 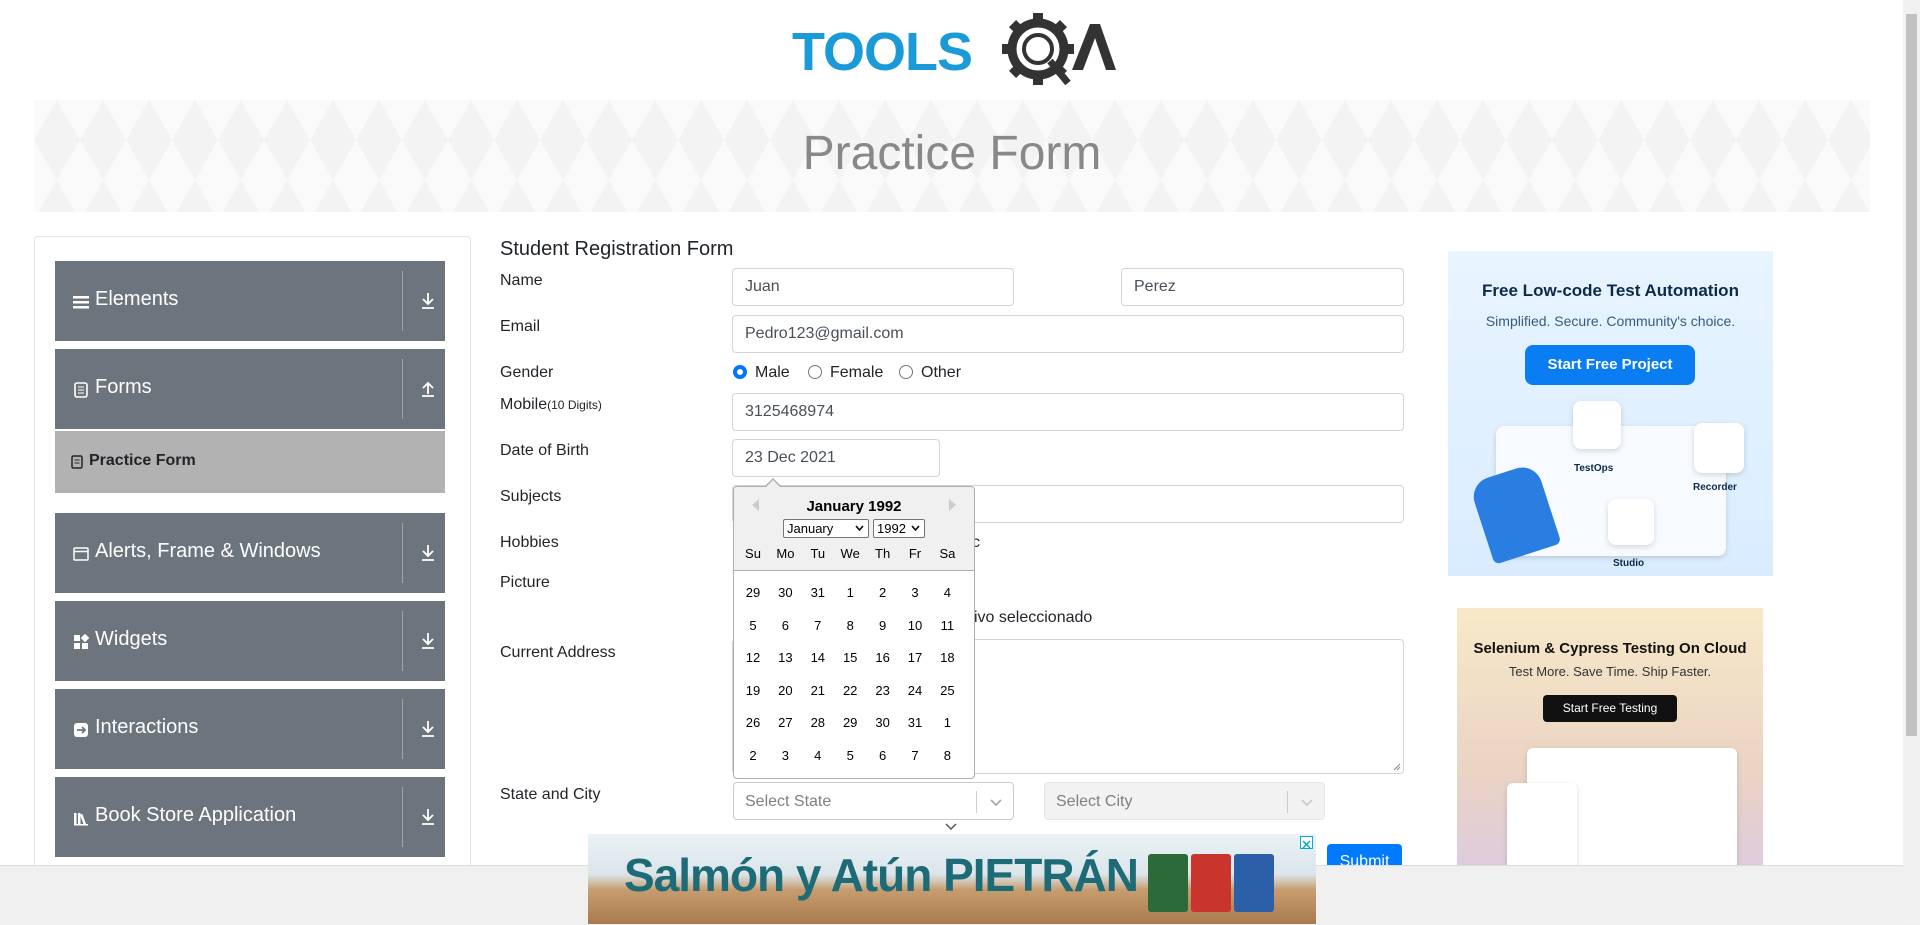 I want to click on menu-group-interactions: Interactions, so click(x=250, y=729).